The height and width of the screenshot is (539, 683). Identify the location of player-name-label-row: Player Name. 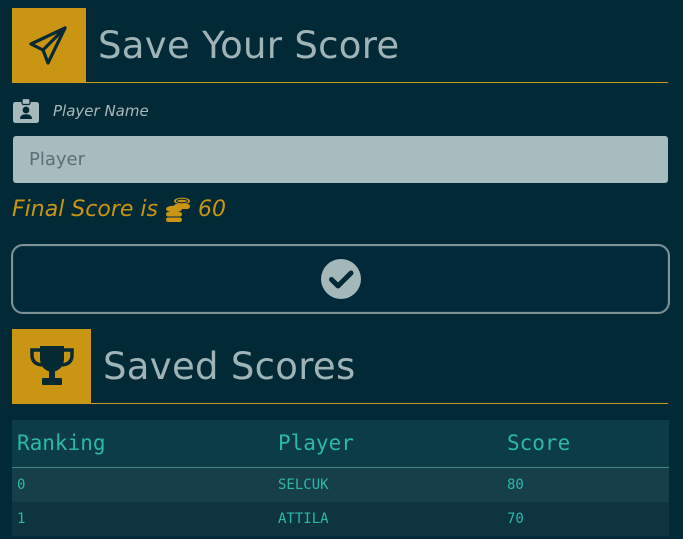
(80, 111).